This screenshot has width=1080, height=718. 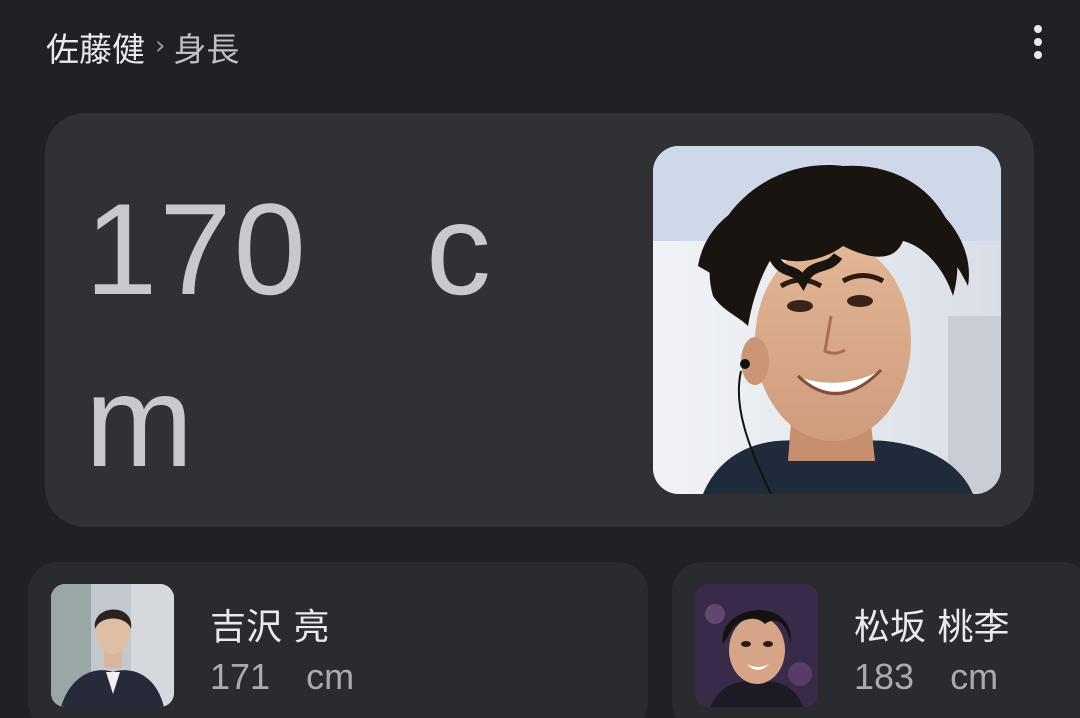 What do you see at coordinates (1038, 29) in the screenshot?
I see `more-vert-icon` at bounding box center [1038, 29].